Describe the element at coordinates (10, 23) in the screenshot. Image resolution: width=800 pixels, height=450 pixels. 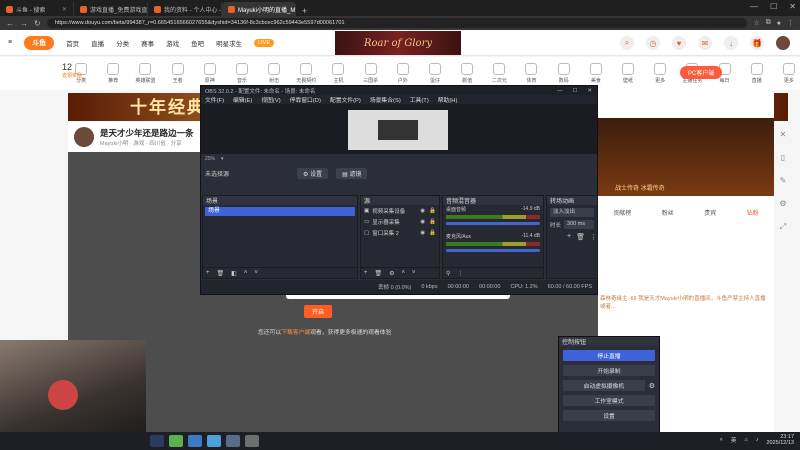
I see `back-icon: ←` at that location.